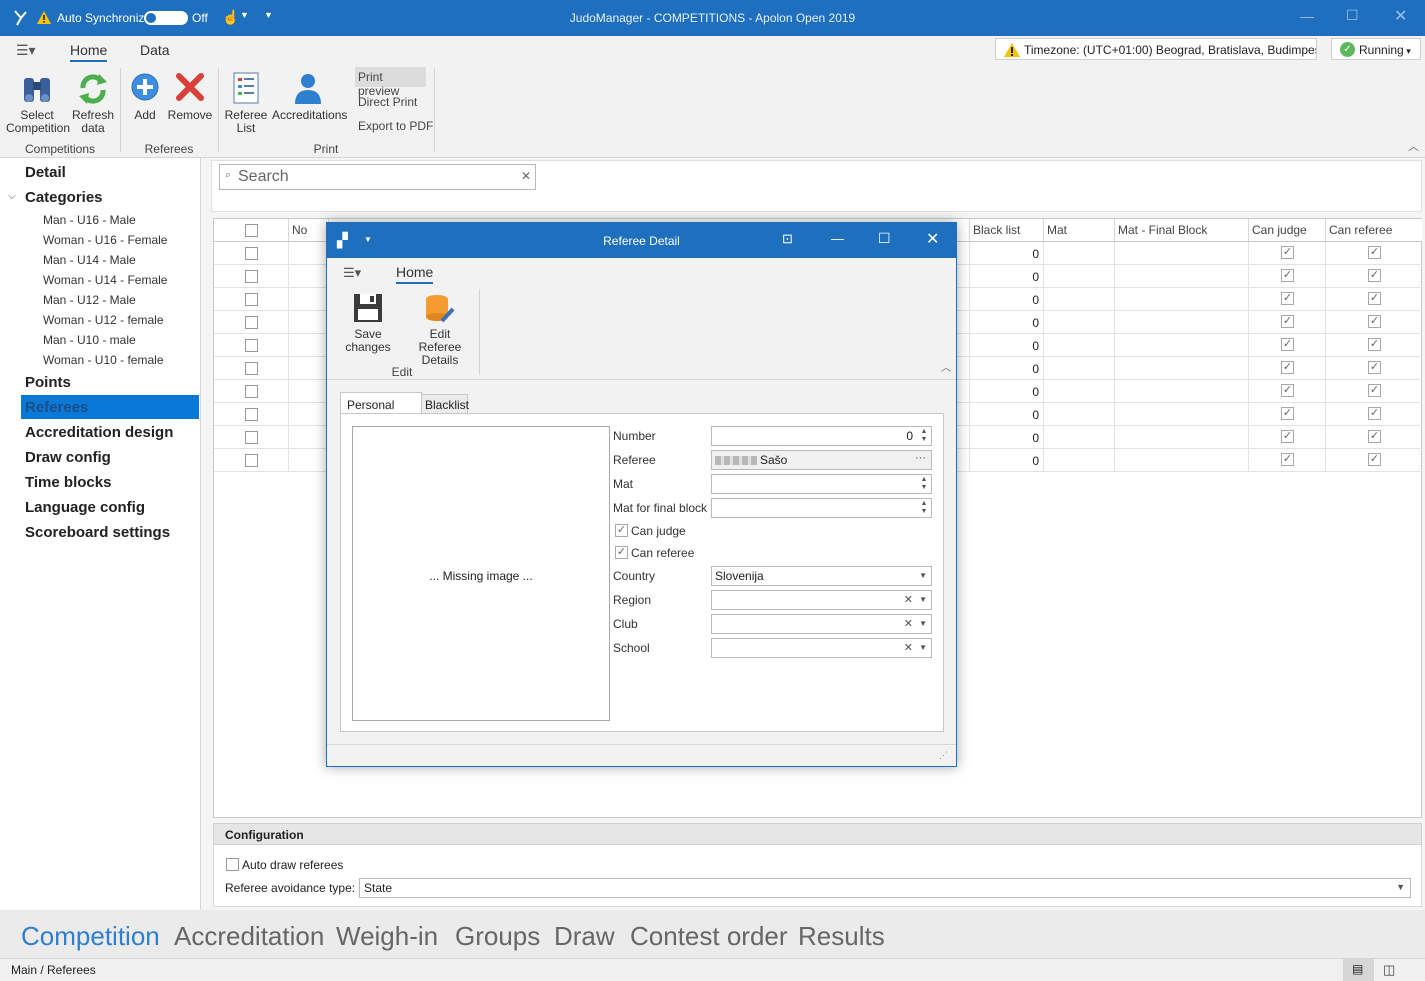 This screenshot has width=1425, height=981. Describe the element at coordinates (110, 407) in the screenshot. I see `sidebar-item-referees: Referees` at that location.